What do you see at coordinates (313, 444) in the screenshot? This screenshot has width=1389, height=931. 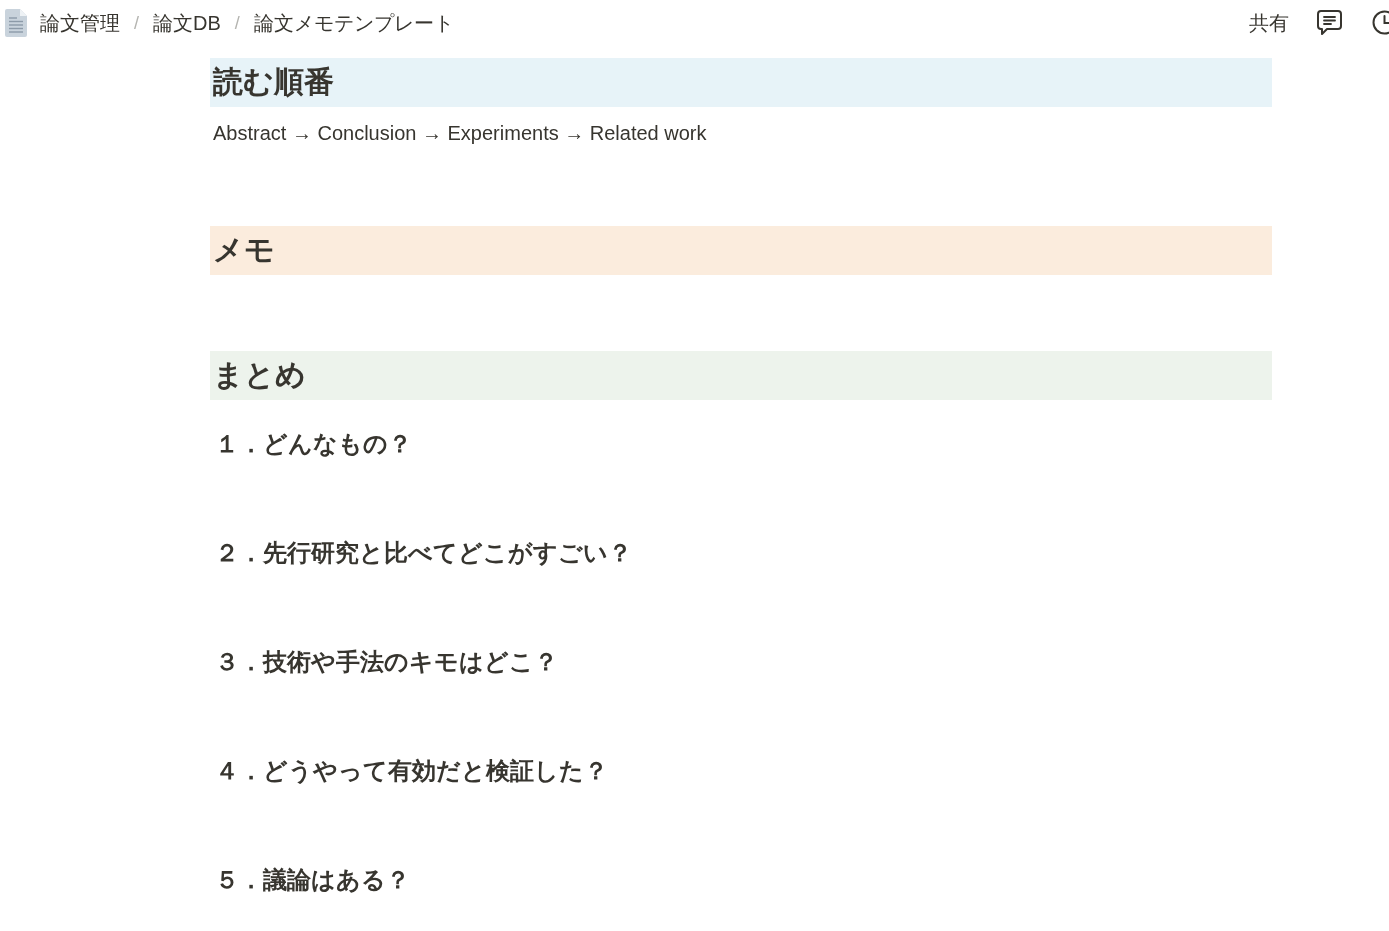 I see `question-heading: １．どんなもの？` at bounding box center [313, 444].